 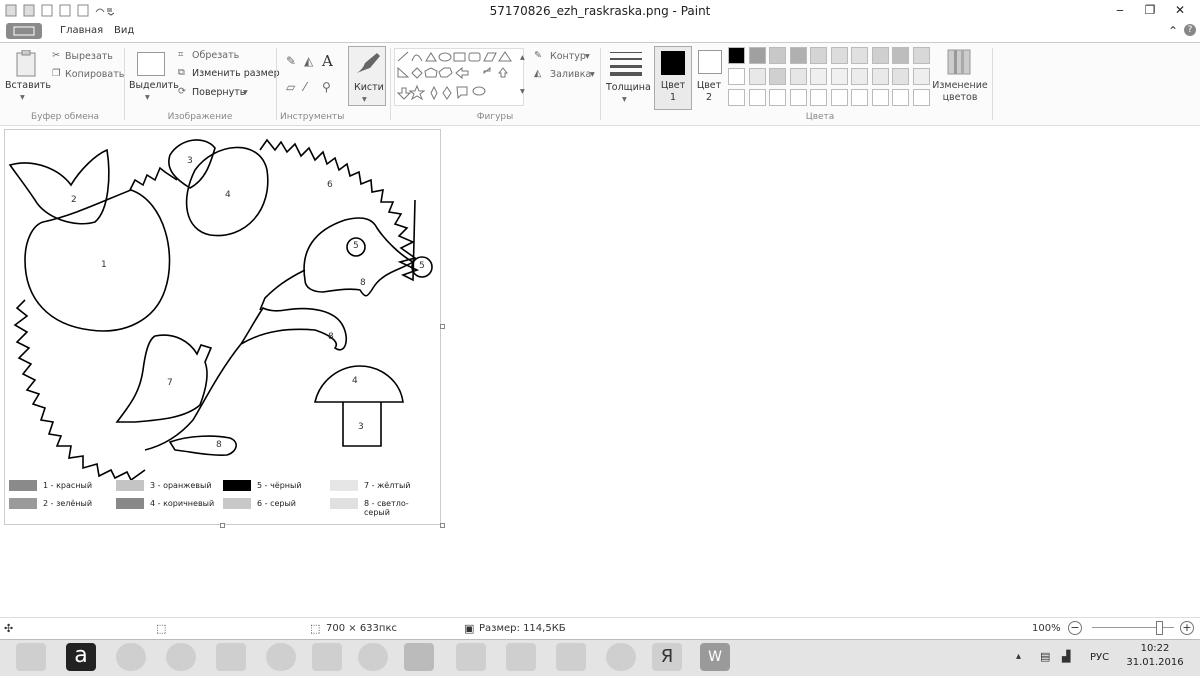 I want to click on taskbar-tools-icon, so click(x=327, y=657).